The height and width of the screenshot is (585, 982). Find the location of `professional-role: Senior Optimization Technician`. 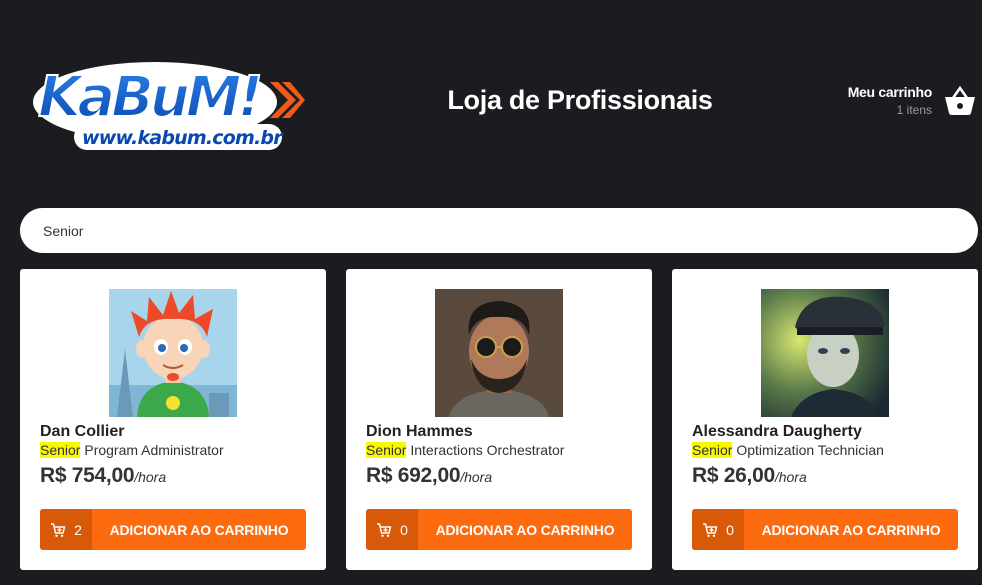

professional-role: Senior Optimization Technician is located at coordinates (788, 450).